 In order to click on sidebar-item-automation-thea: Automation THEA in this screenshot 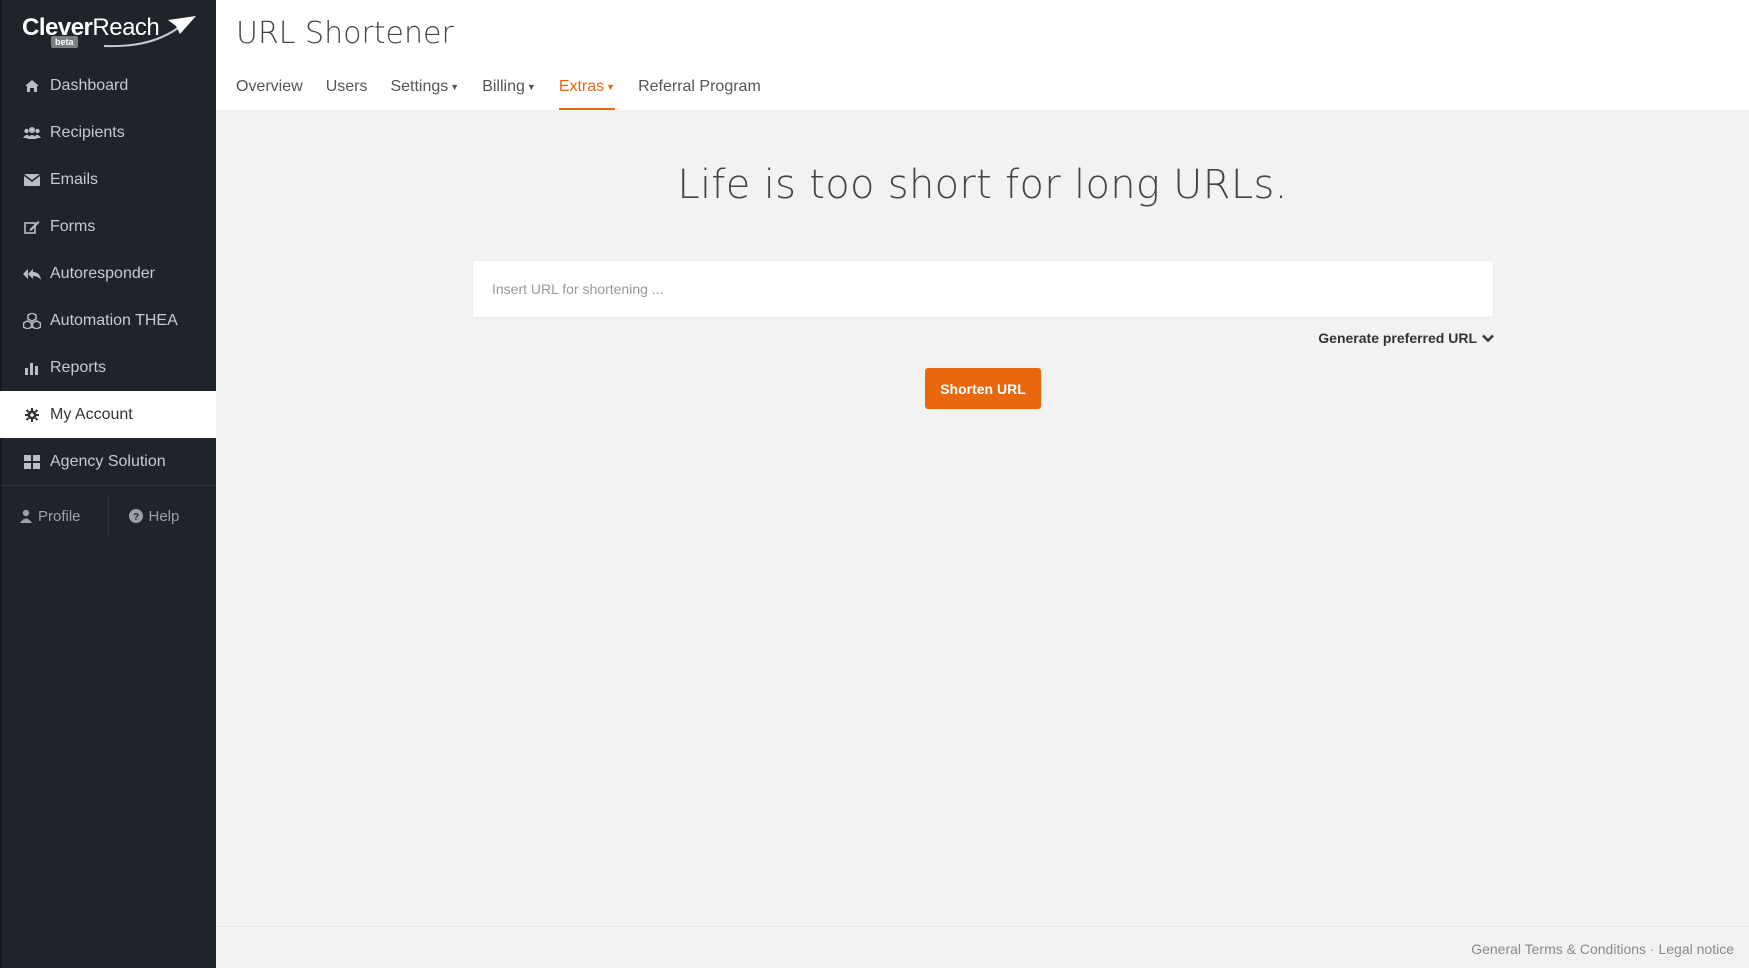, I will do `click(108, 320)`.